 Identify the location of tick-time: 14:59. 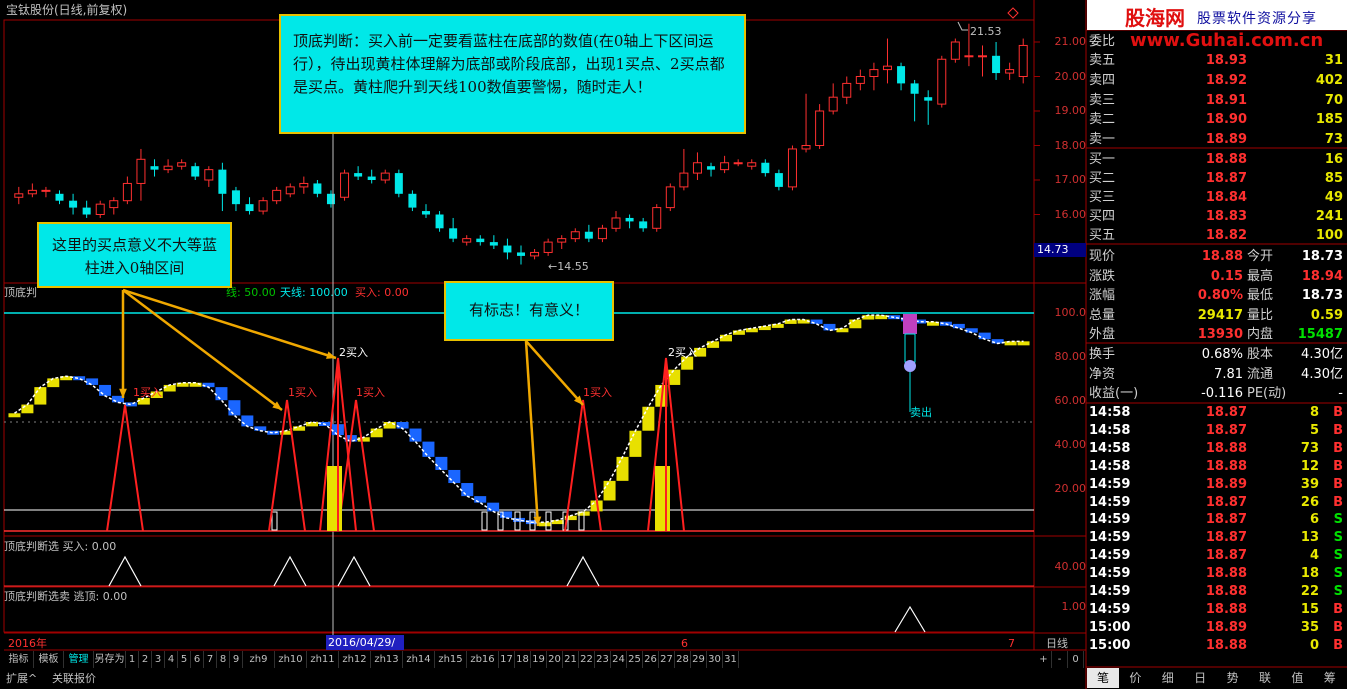
(1110, 538).